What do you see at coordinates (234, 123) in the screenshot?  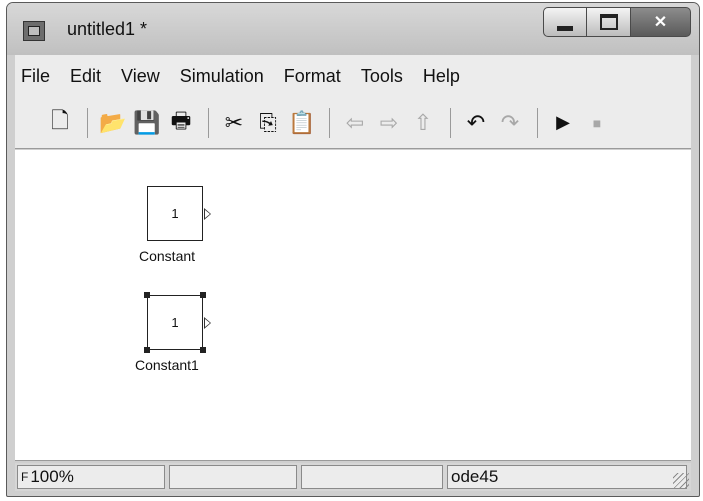 I see `cut-icon: ✂` at bounding box center [234, 123].